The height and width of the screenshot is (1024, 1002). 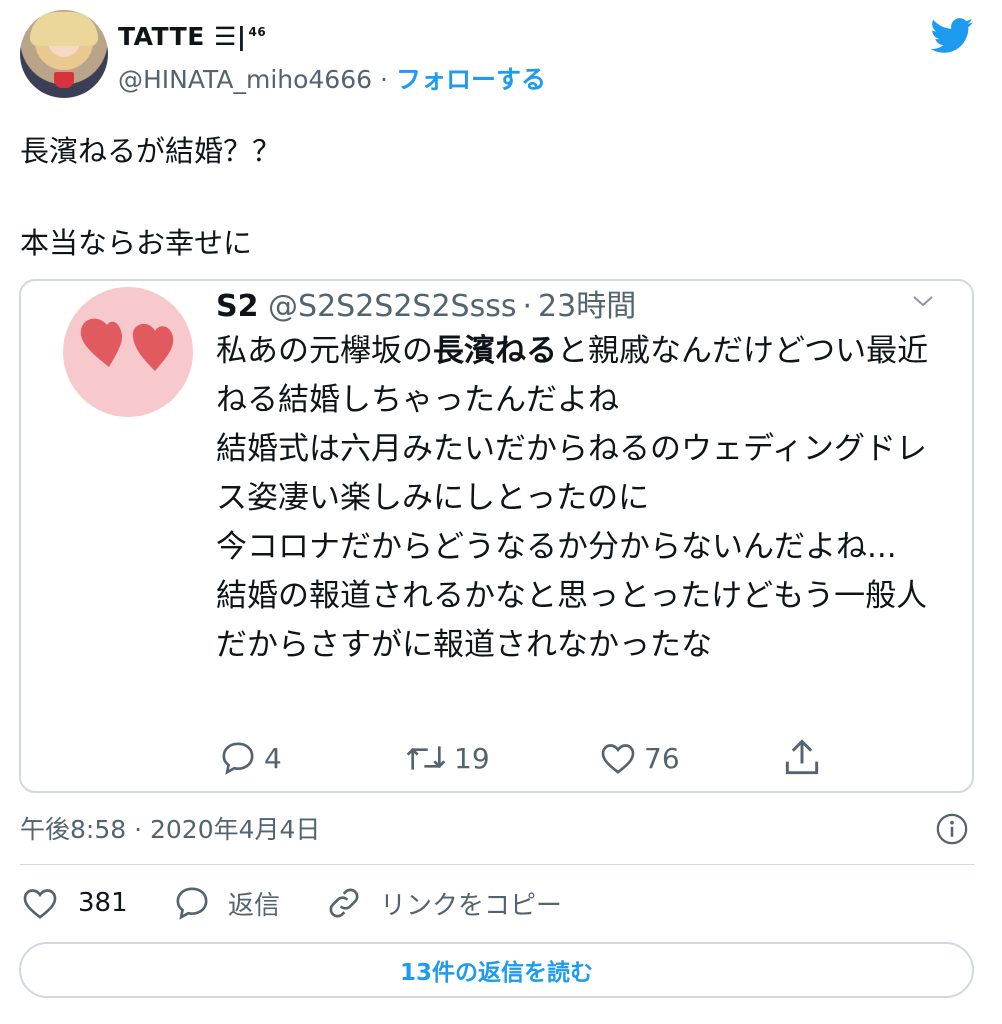 What do you see at coordinates (471, 79) in the screenshot?
I see `follow-button: フォローする` at bounding box center [471, 79].